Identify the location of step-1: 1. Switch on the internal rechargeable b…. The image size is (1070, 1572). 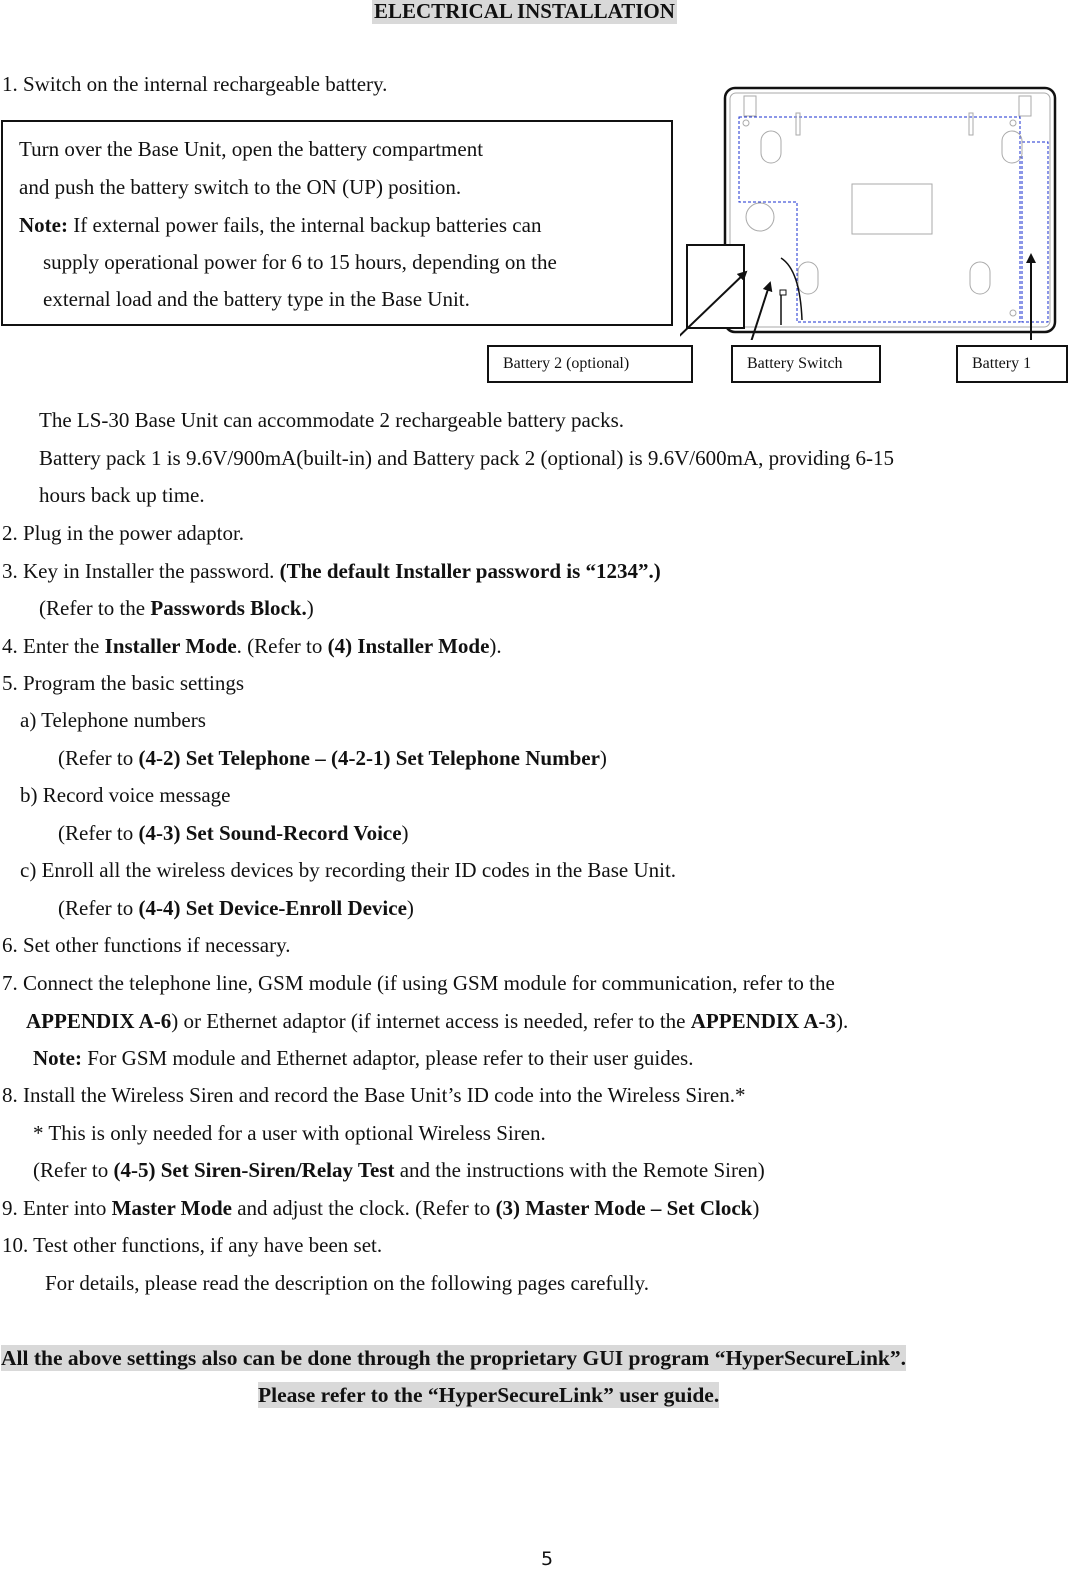
(195, 84).